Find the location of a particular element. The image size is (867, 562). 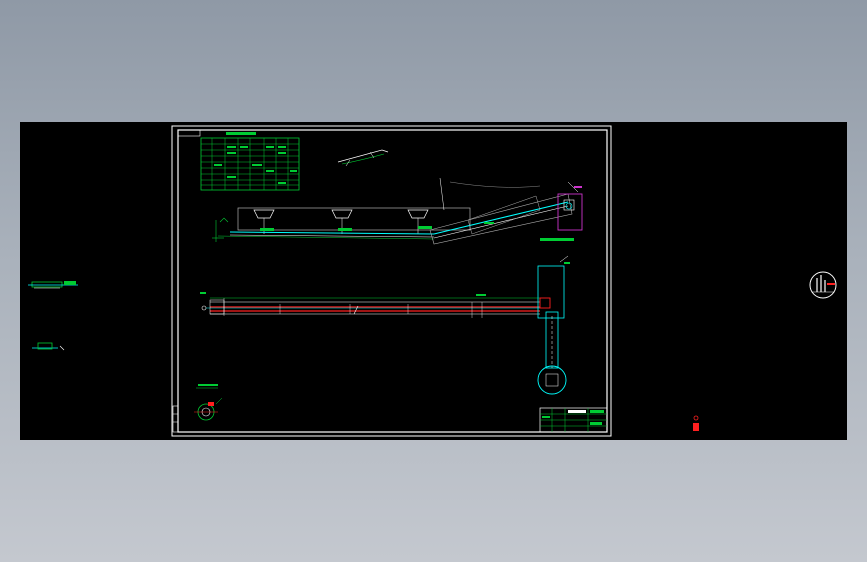

title-block is located at coordinates (573, 420).